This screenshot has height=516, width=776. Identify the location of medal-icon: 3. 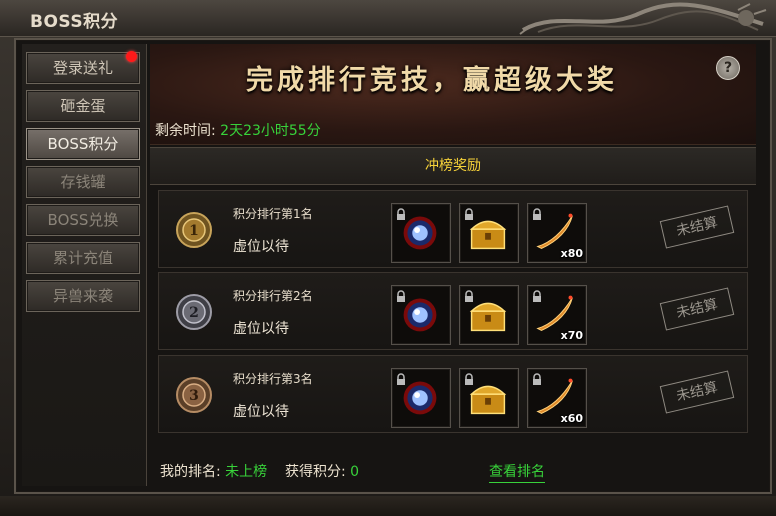
(194, 395).